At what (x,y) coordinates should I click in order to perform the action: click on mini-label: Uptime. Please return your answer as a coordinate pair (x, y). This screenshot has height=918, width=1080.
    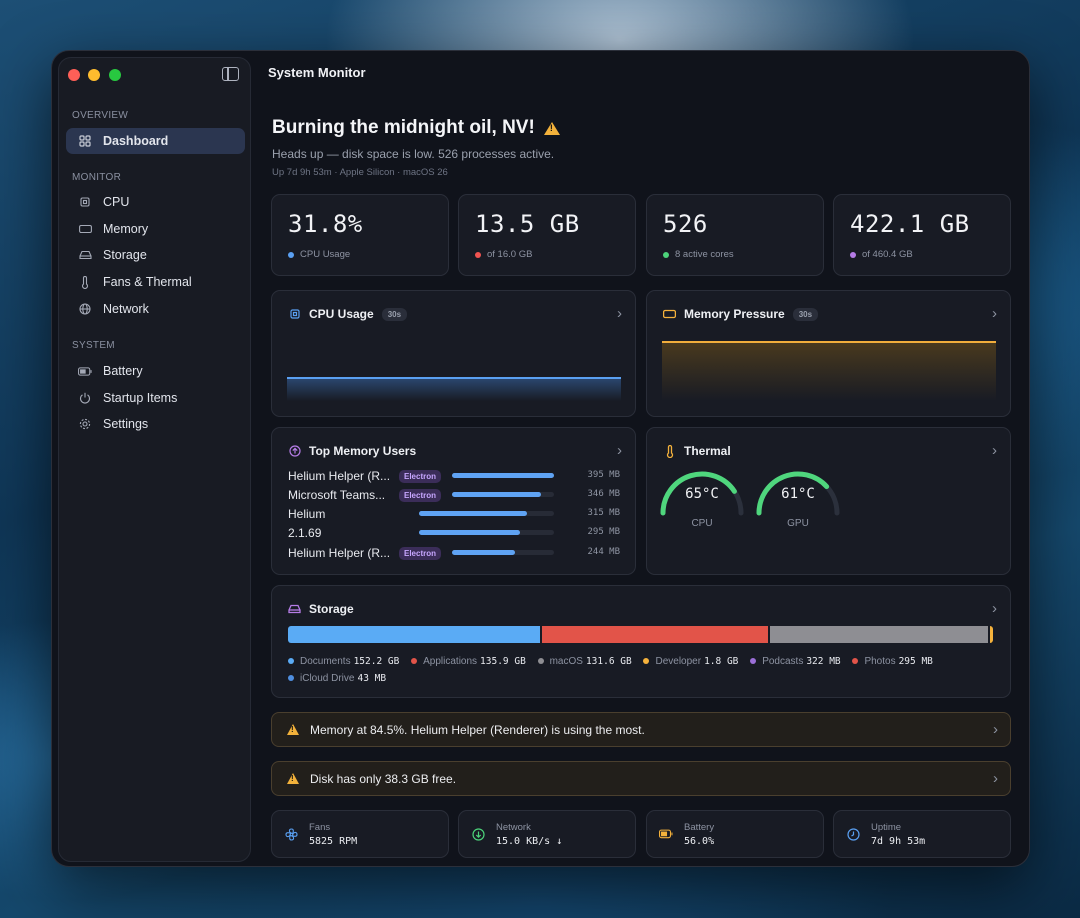
    Looking at the image, I should click on (886, 827).